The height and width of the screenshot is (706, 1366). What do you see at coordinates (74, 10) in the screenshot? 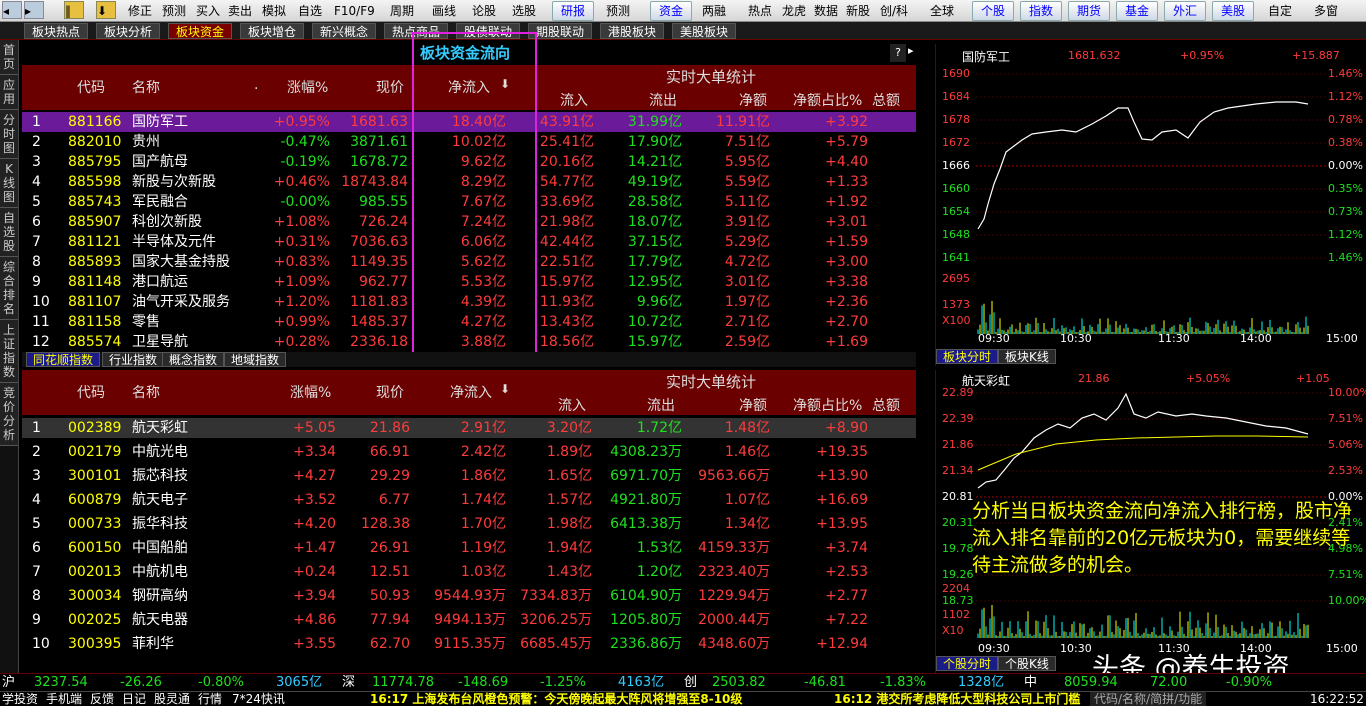
I see `pause-icon: ‖` at bounding box center [74, 10].